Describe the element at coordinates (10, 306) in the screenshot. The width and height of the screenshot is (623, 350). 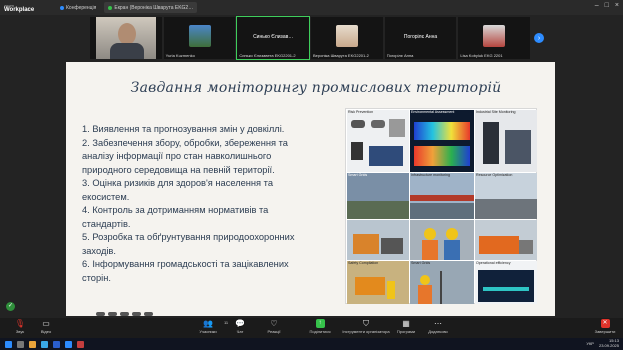
I see `security-shield-icon: ✓` at that location.